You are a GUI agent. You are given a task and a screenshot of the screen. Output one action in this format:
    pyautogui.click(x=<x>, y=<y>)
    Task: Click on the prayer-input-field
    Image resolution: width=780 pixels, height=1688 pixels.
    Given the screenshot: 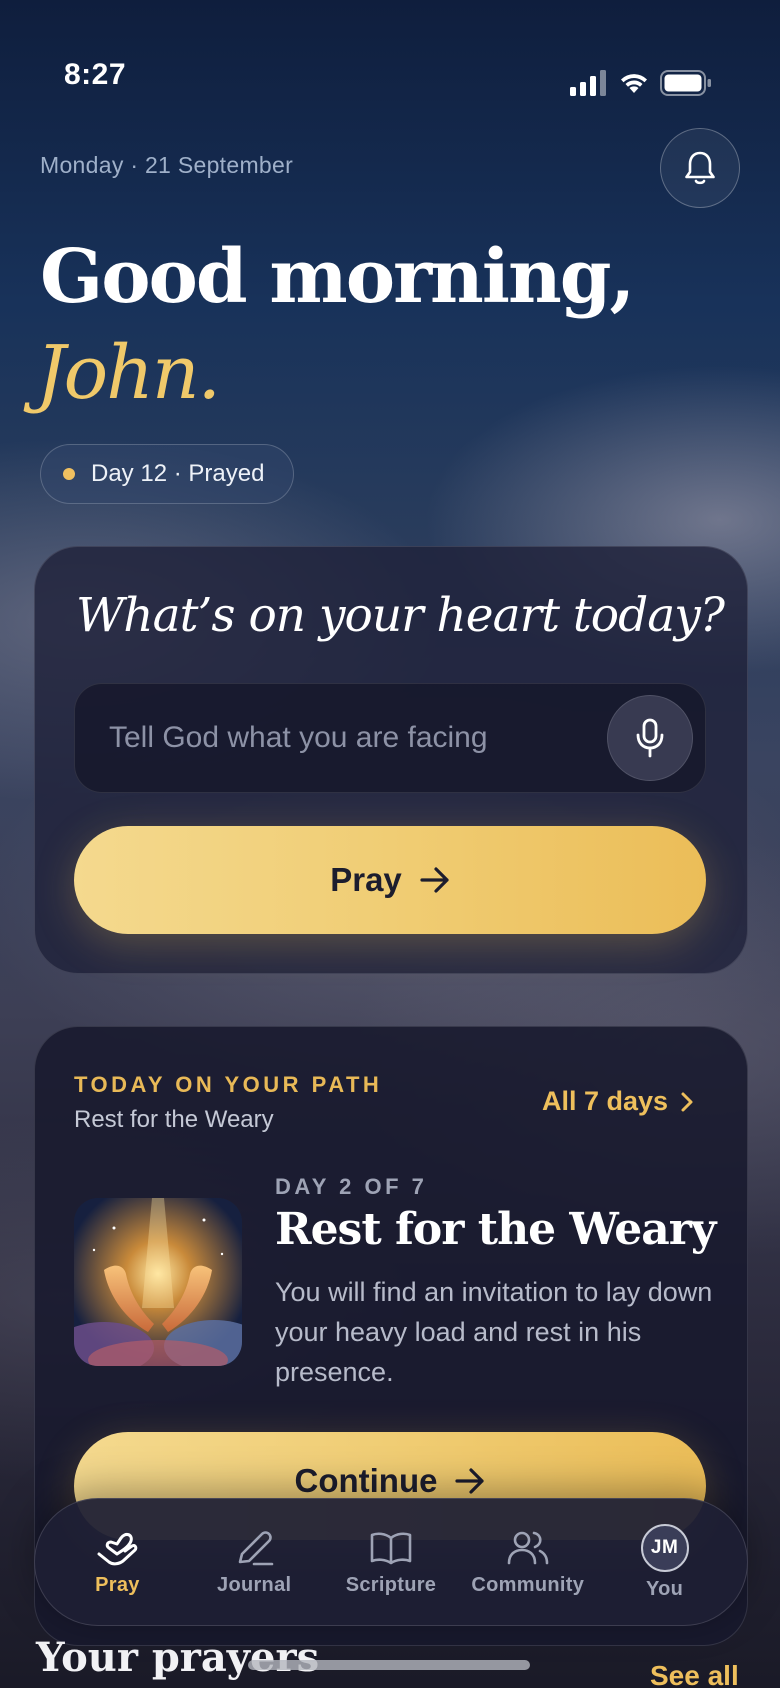 What is the action you would take?
    pyautogui.click(x=390, y=738)
    